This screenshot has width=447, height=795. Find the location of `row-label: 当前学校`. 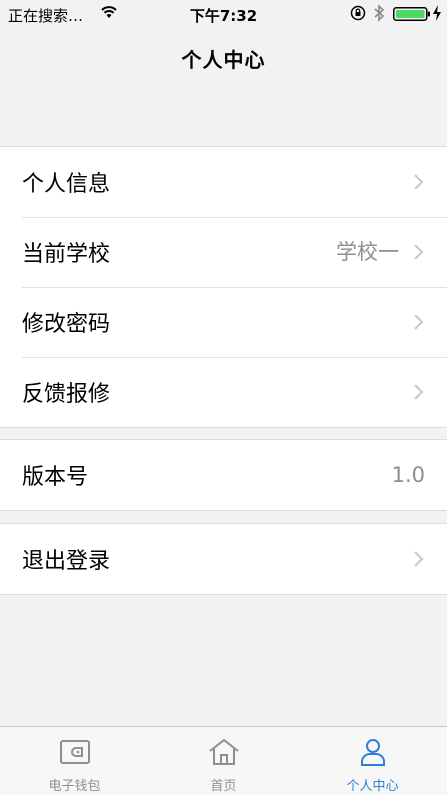

row-label: 当前学校 is located at coordinates (66, 254).